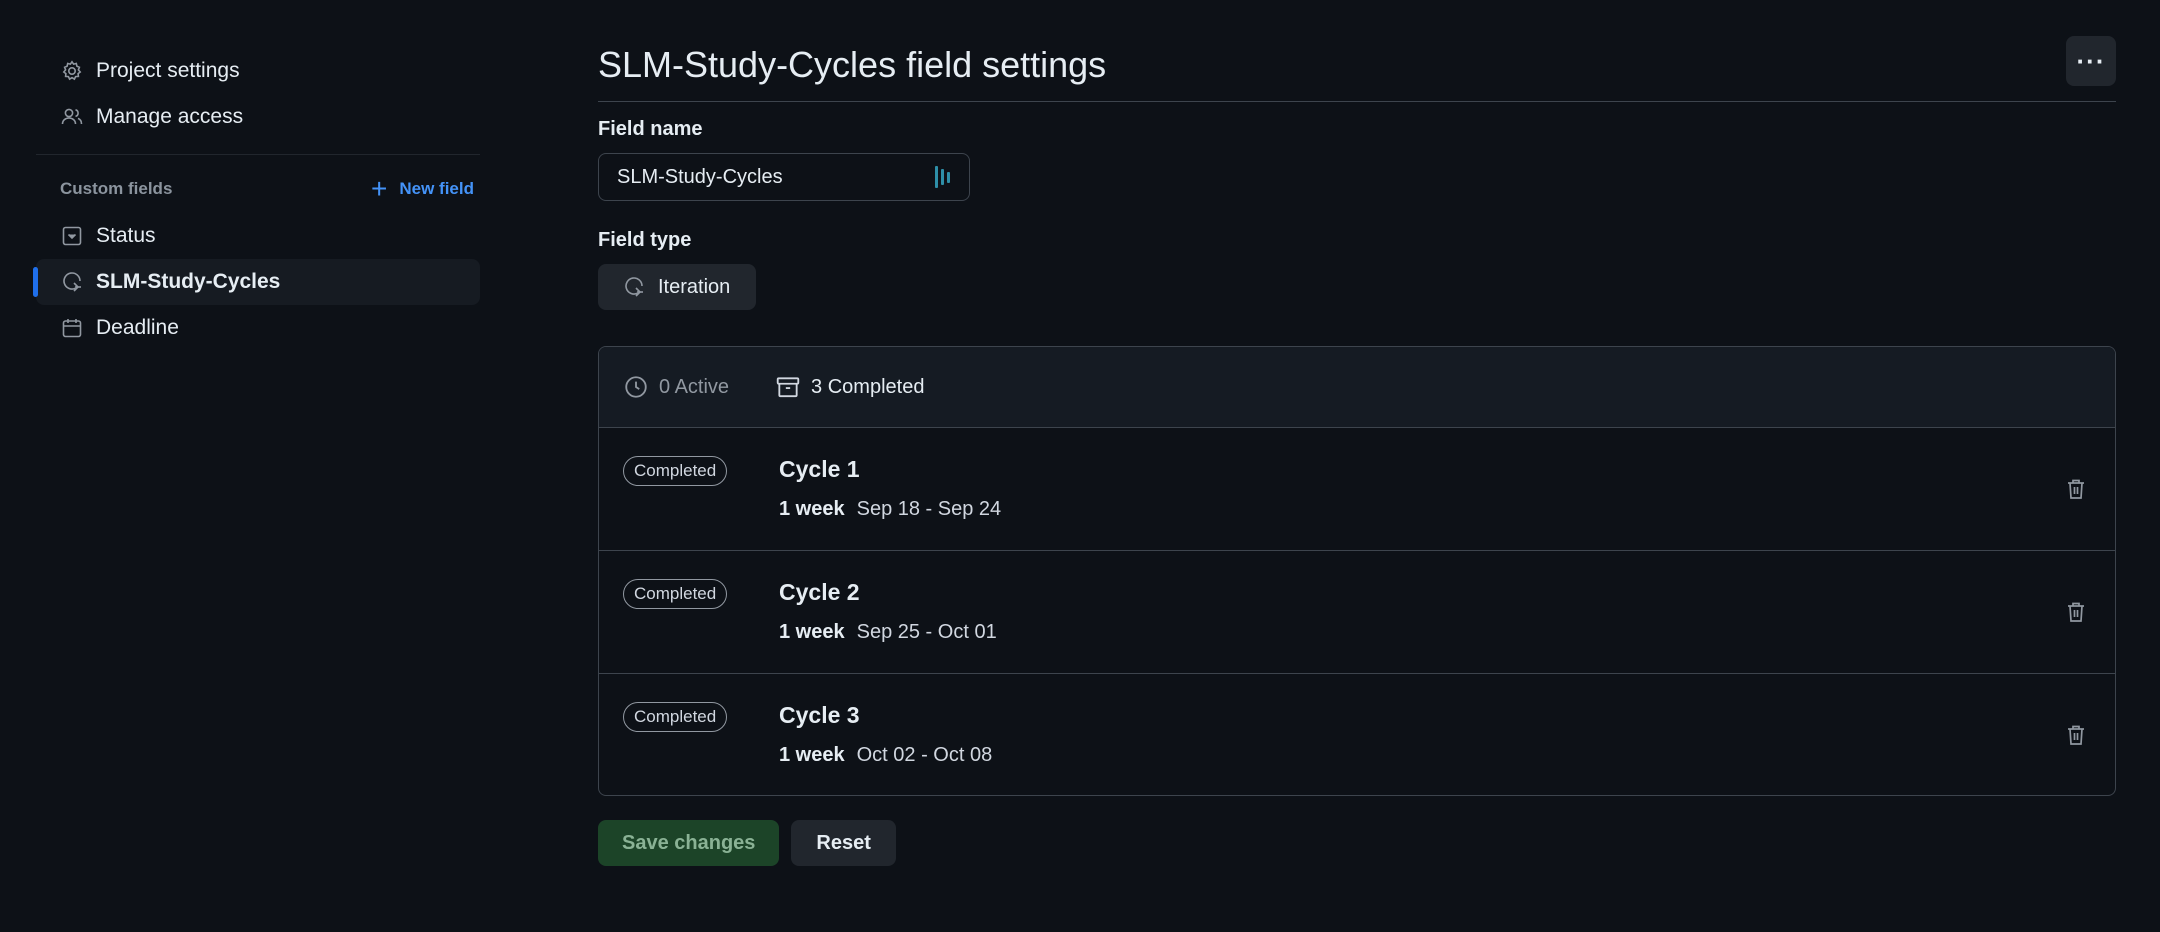  Describe the element at coordinates (926, 632) in the screenshot. I see `iteration-dates: Sep 25 - Oct 01` at that location.